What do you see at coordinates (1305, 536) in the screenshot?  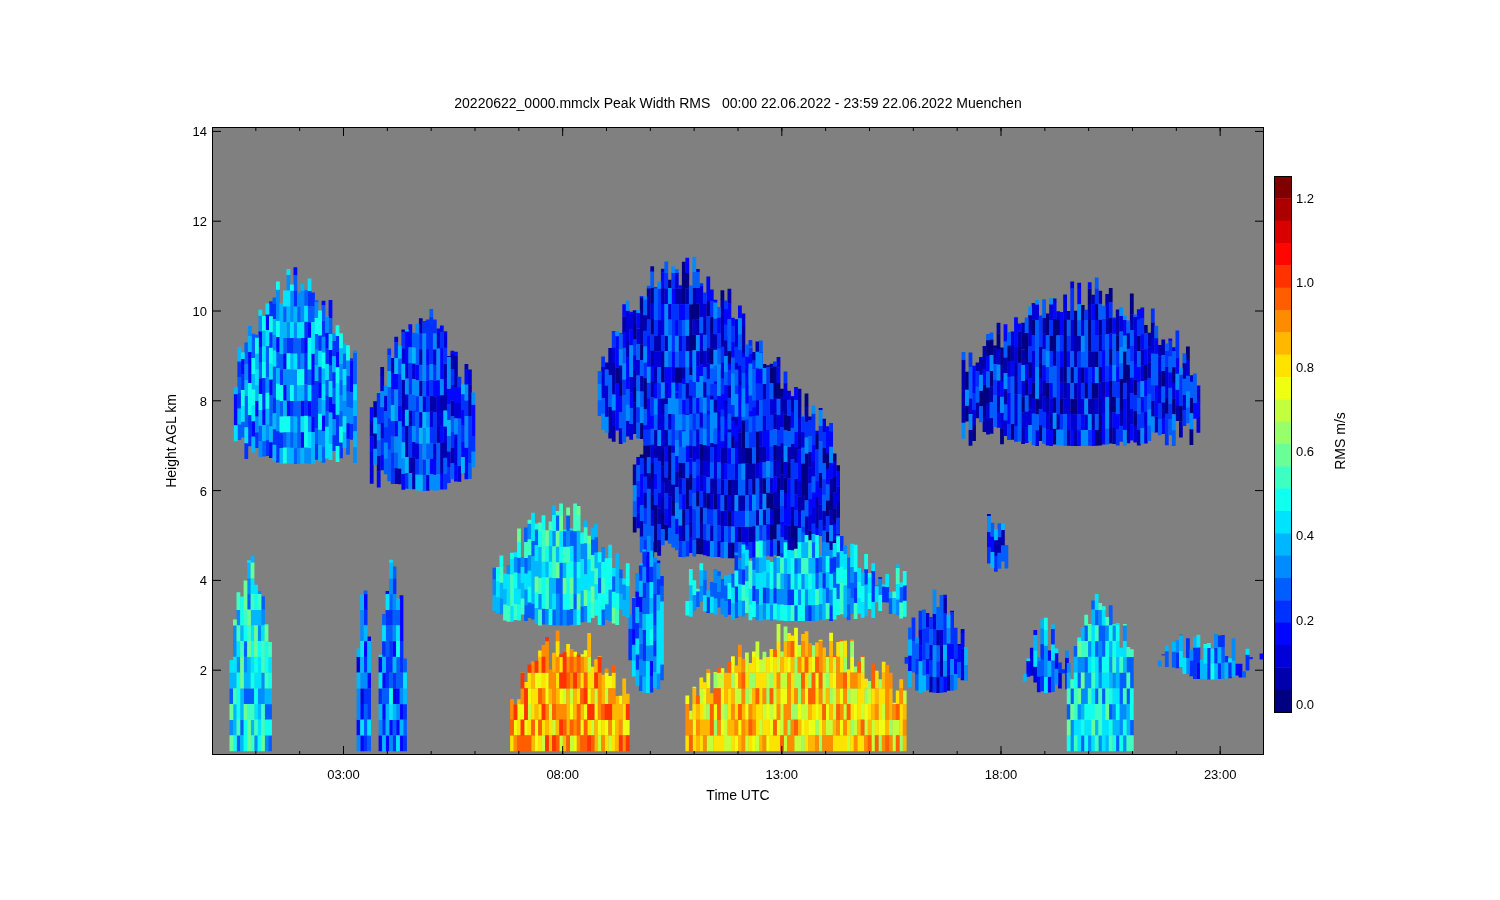 I see `colorbar-tick-label: 0.4` at bounding box center [1305, 536].